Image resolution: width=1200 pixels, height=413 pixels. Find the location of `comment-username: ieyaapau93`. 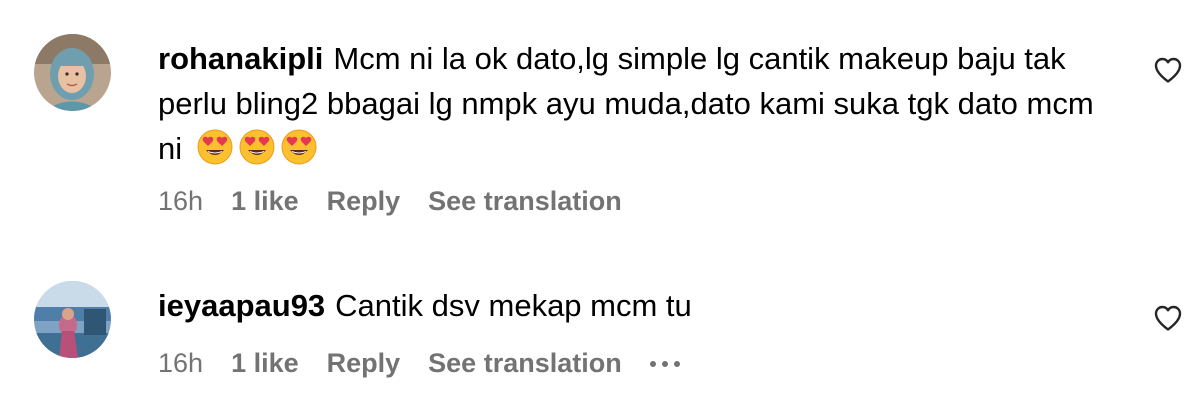

comment-username: ieyaapau93 is located at coordinates (241, 305).